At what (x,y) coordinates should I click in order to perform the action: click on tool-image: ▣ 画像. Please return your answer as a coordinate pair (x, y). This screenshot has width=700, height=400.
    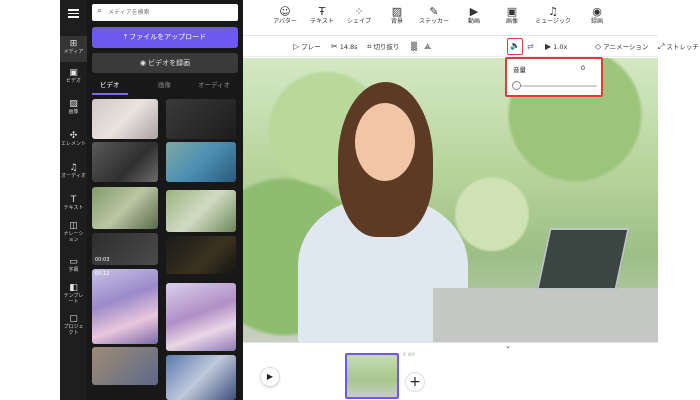
    Looking at the image, I should click on (512, 15).